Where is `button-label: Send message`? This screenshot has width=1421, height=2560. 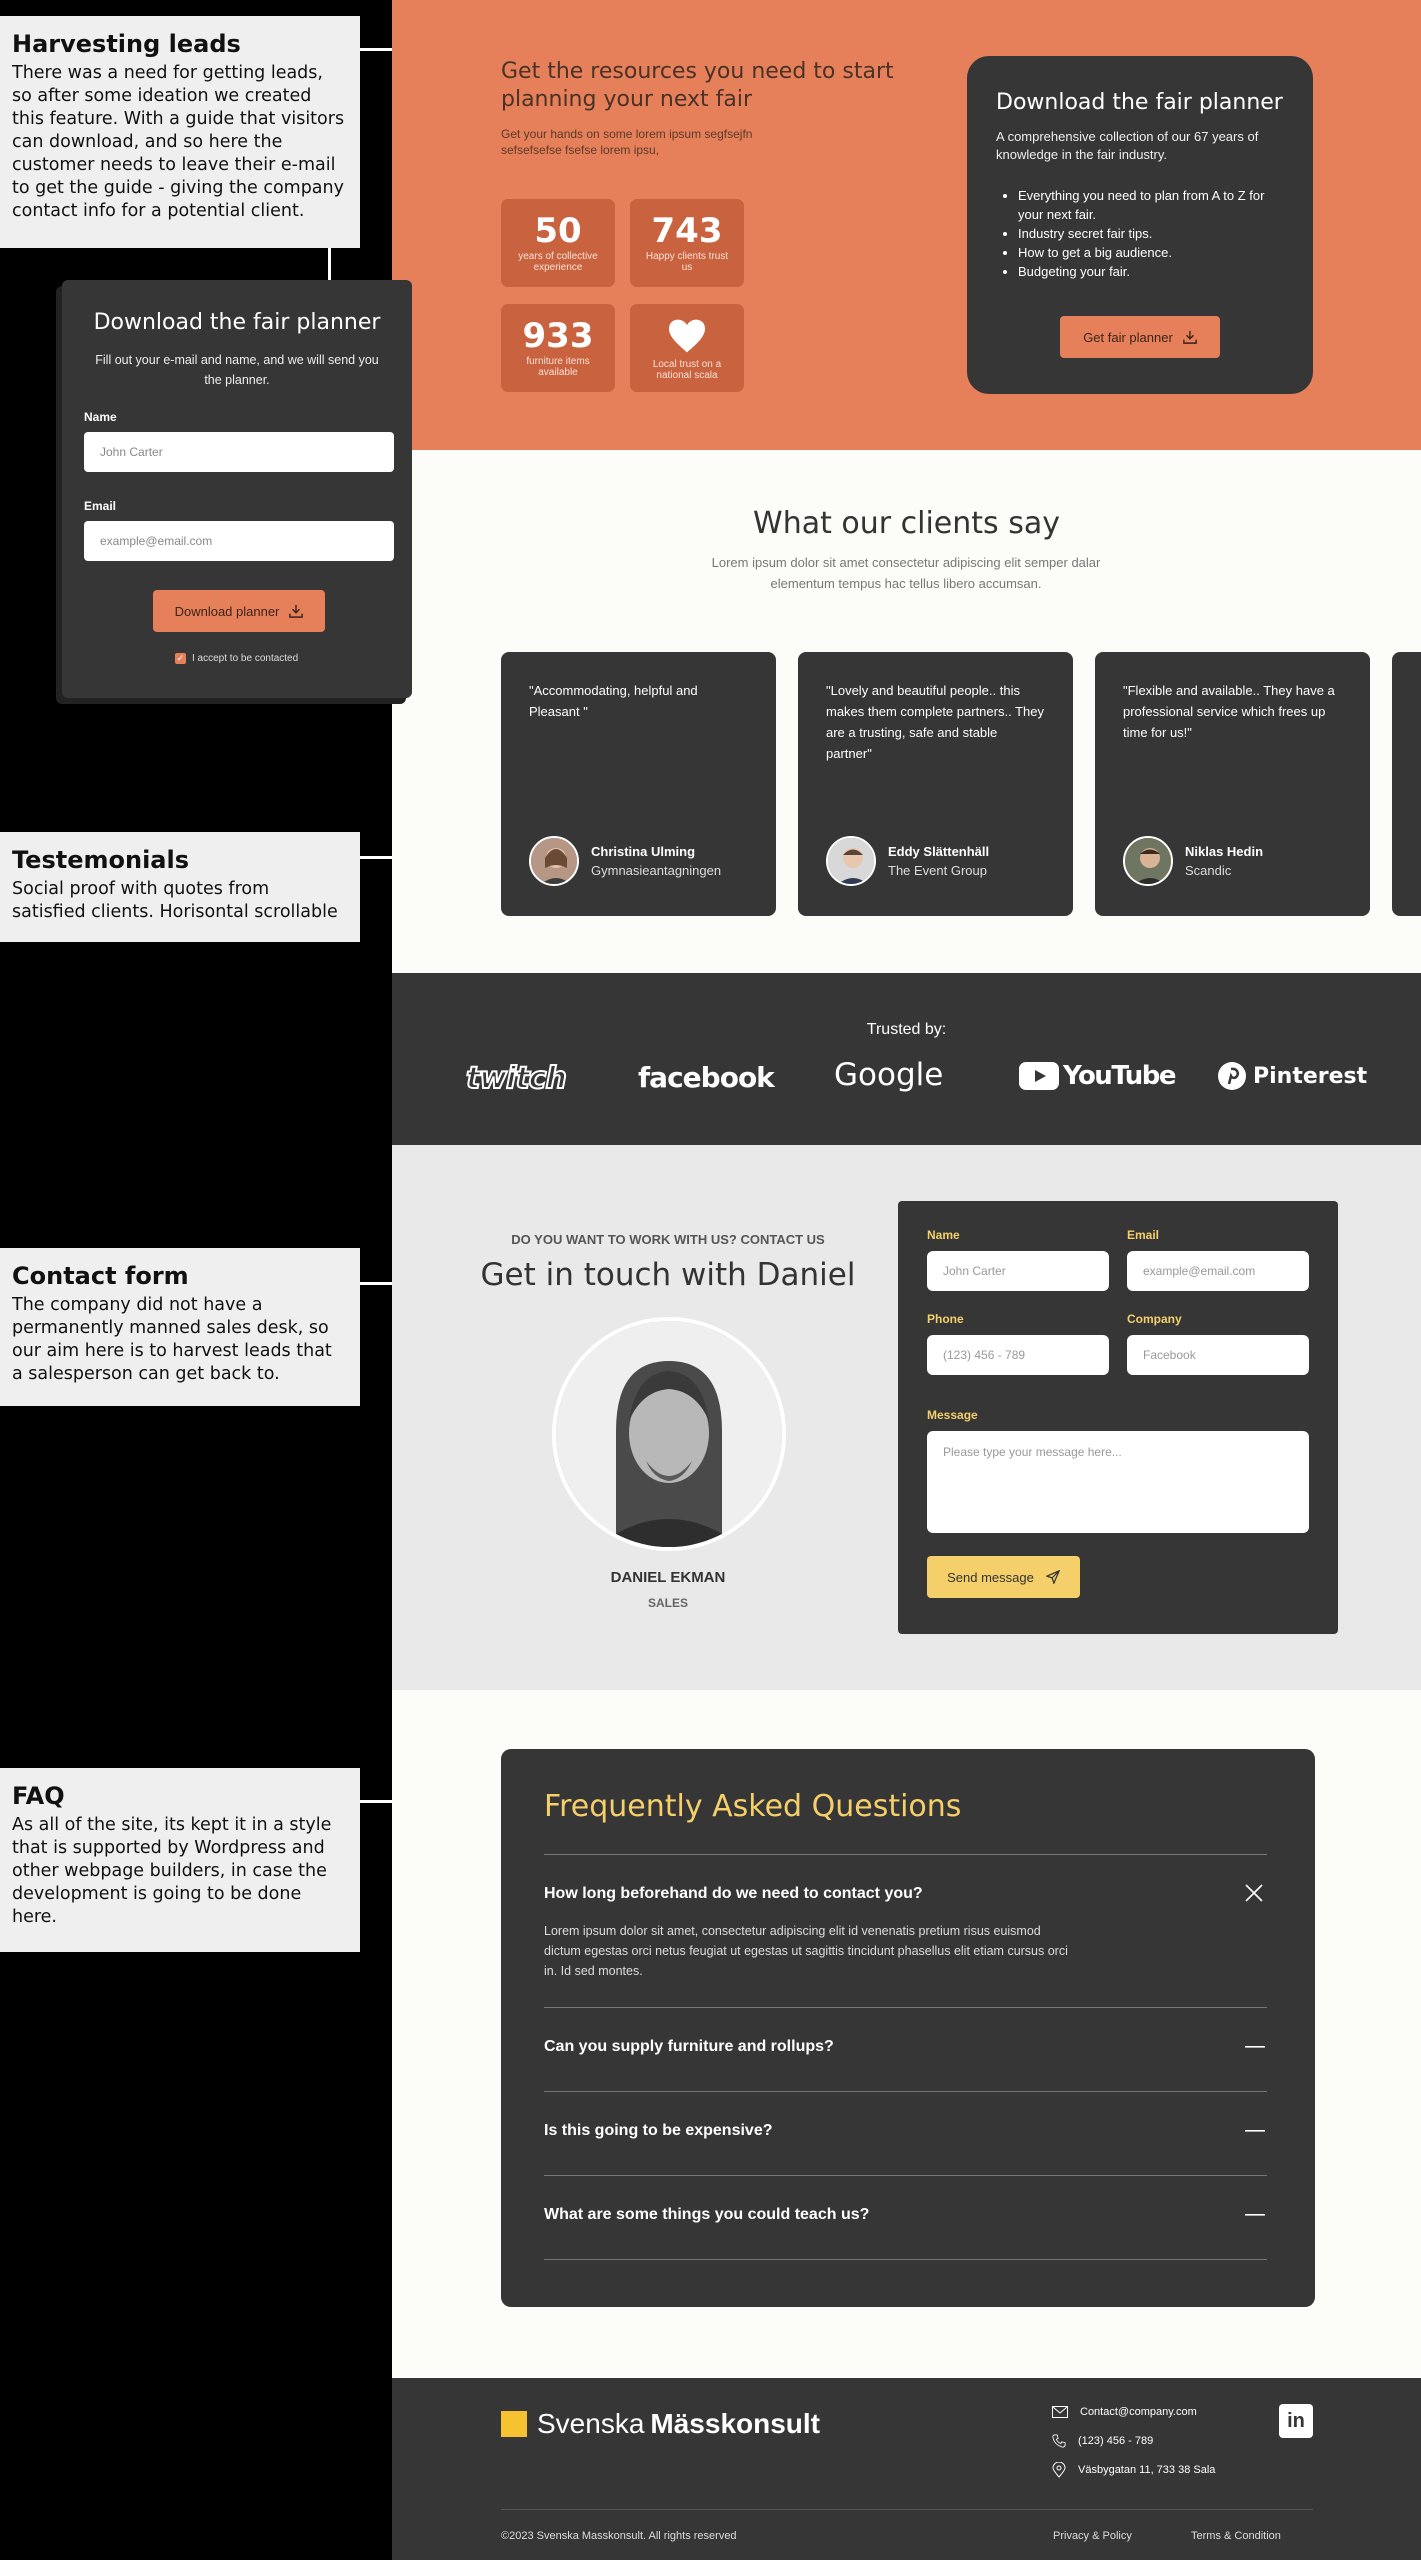 button-label: Send message is located at coordinates (990, 1577).